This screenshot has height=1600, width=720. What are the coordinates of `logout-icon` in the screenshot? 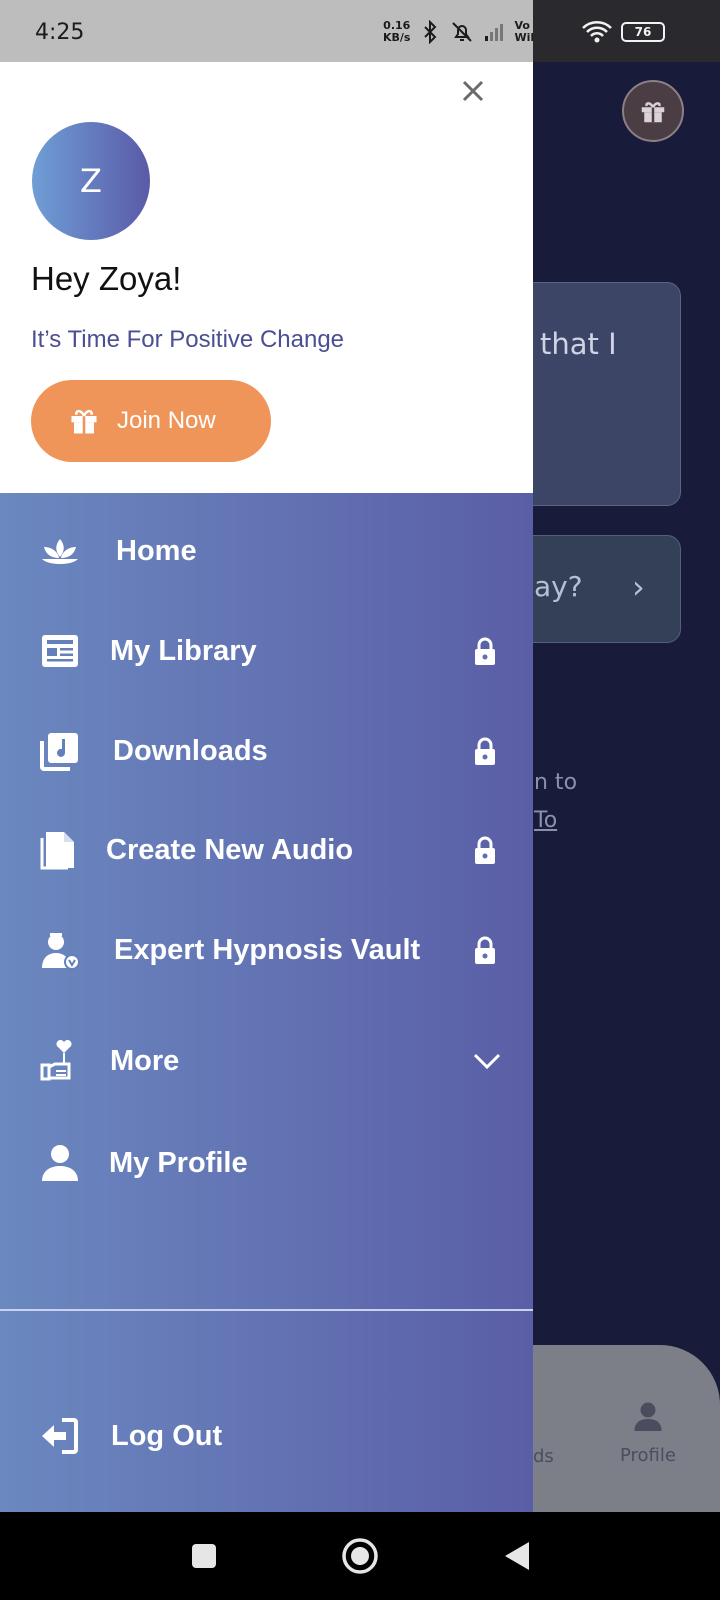 It's located at (60, 1436).